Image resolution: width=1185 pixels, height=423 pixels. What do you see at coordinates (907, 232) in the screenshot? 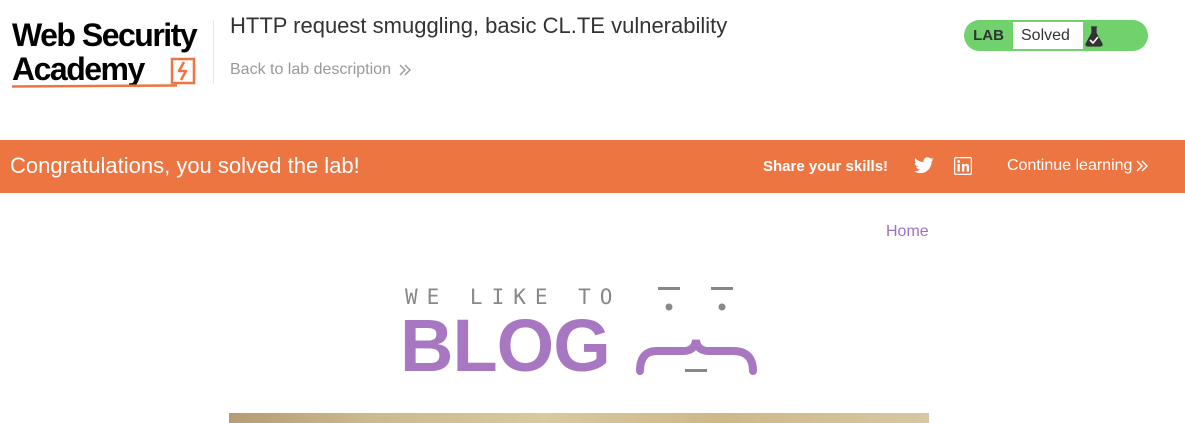
I see `home-nav-link: Home` at bounding box center [907, 232].